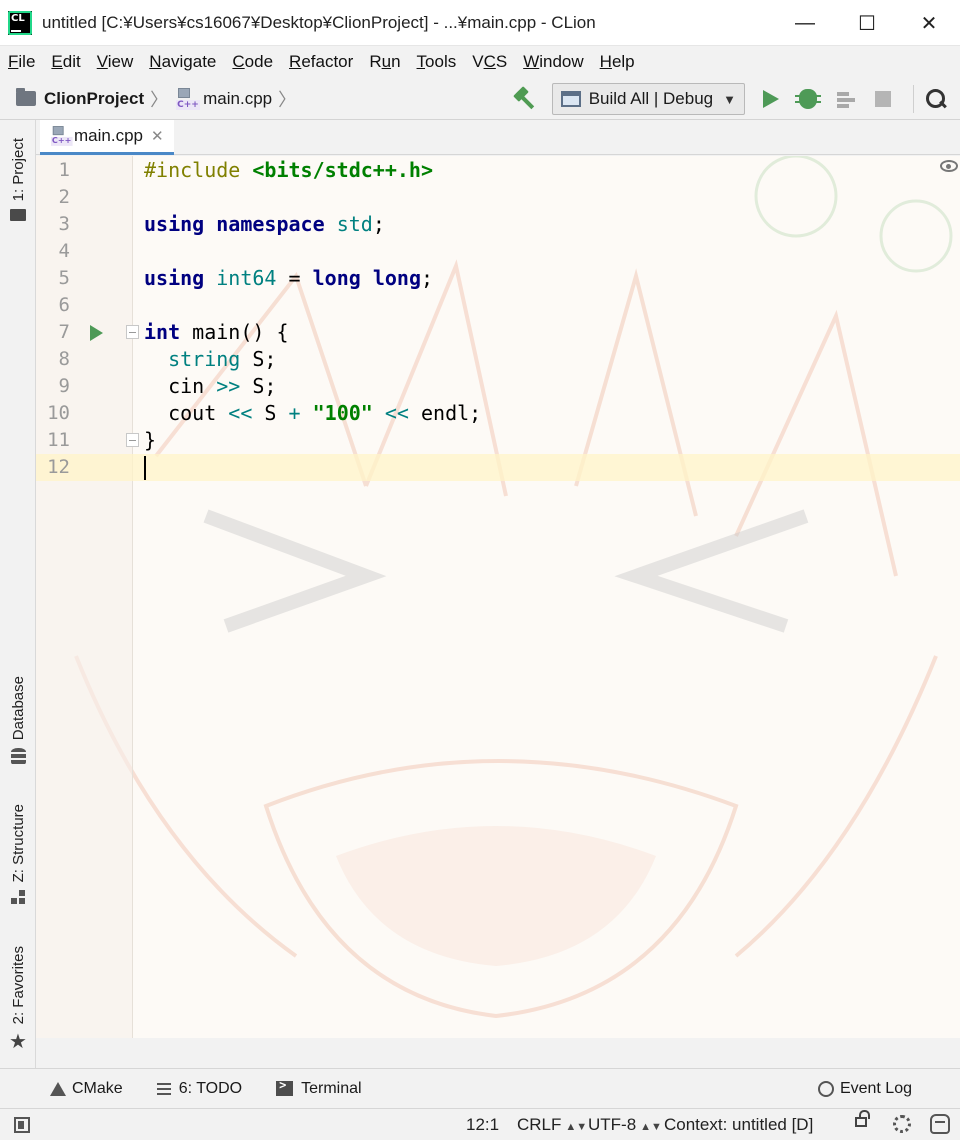  Describe the element at coordinates (18, 854) in the screenshot. I see `tool-window-structure: Z: Structure` at that location.